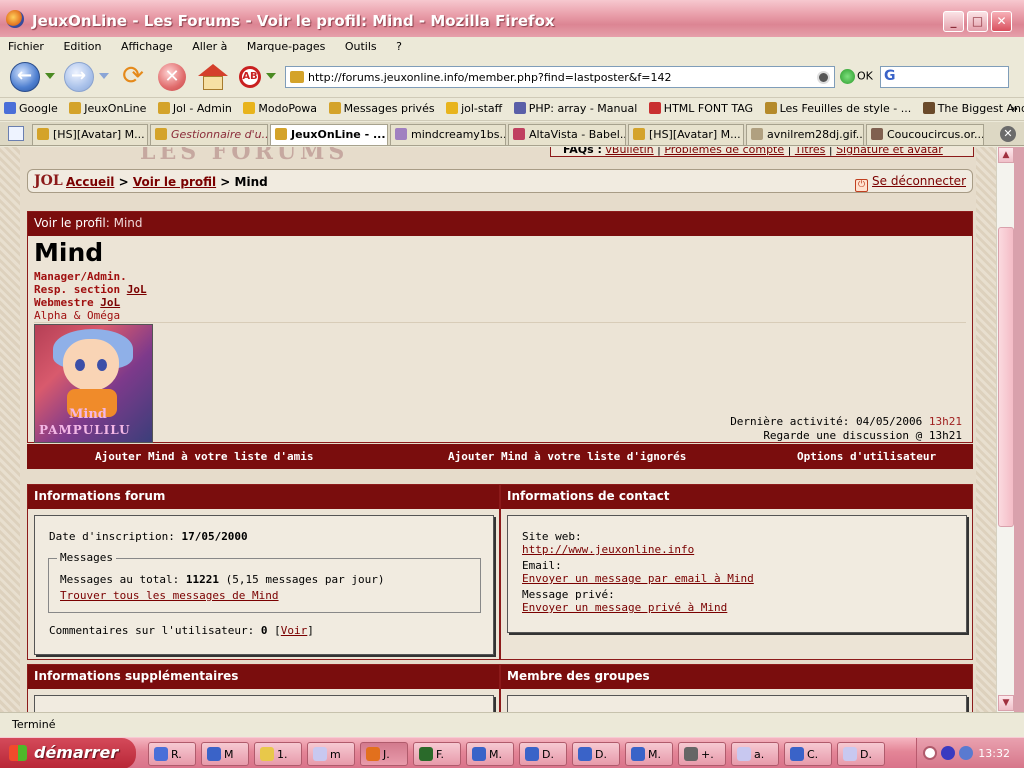 This screenshot has height=768, width=1024. What do you see at coordinates (90, 289) in the screenshot?
I see `user-title-2: Resp. section JoL` at bounding box center [90, 289].